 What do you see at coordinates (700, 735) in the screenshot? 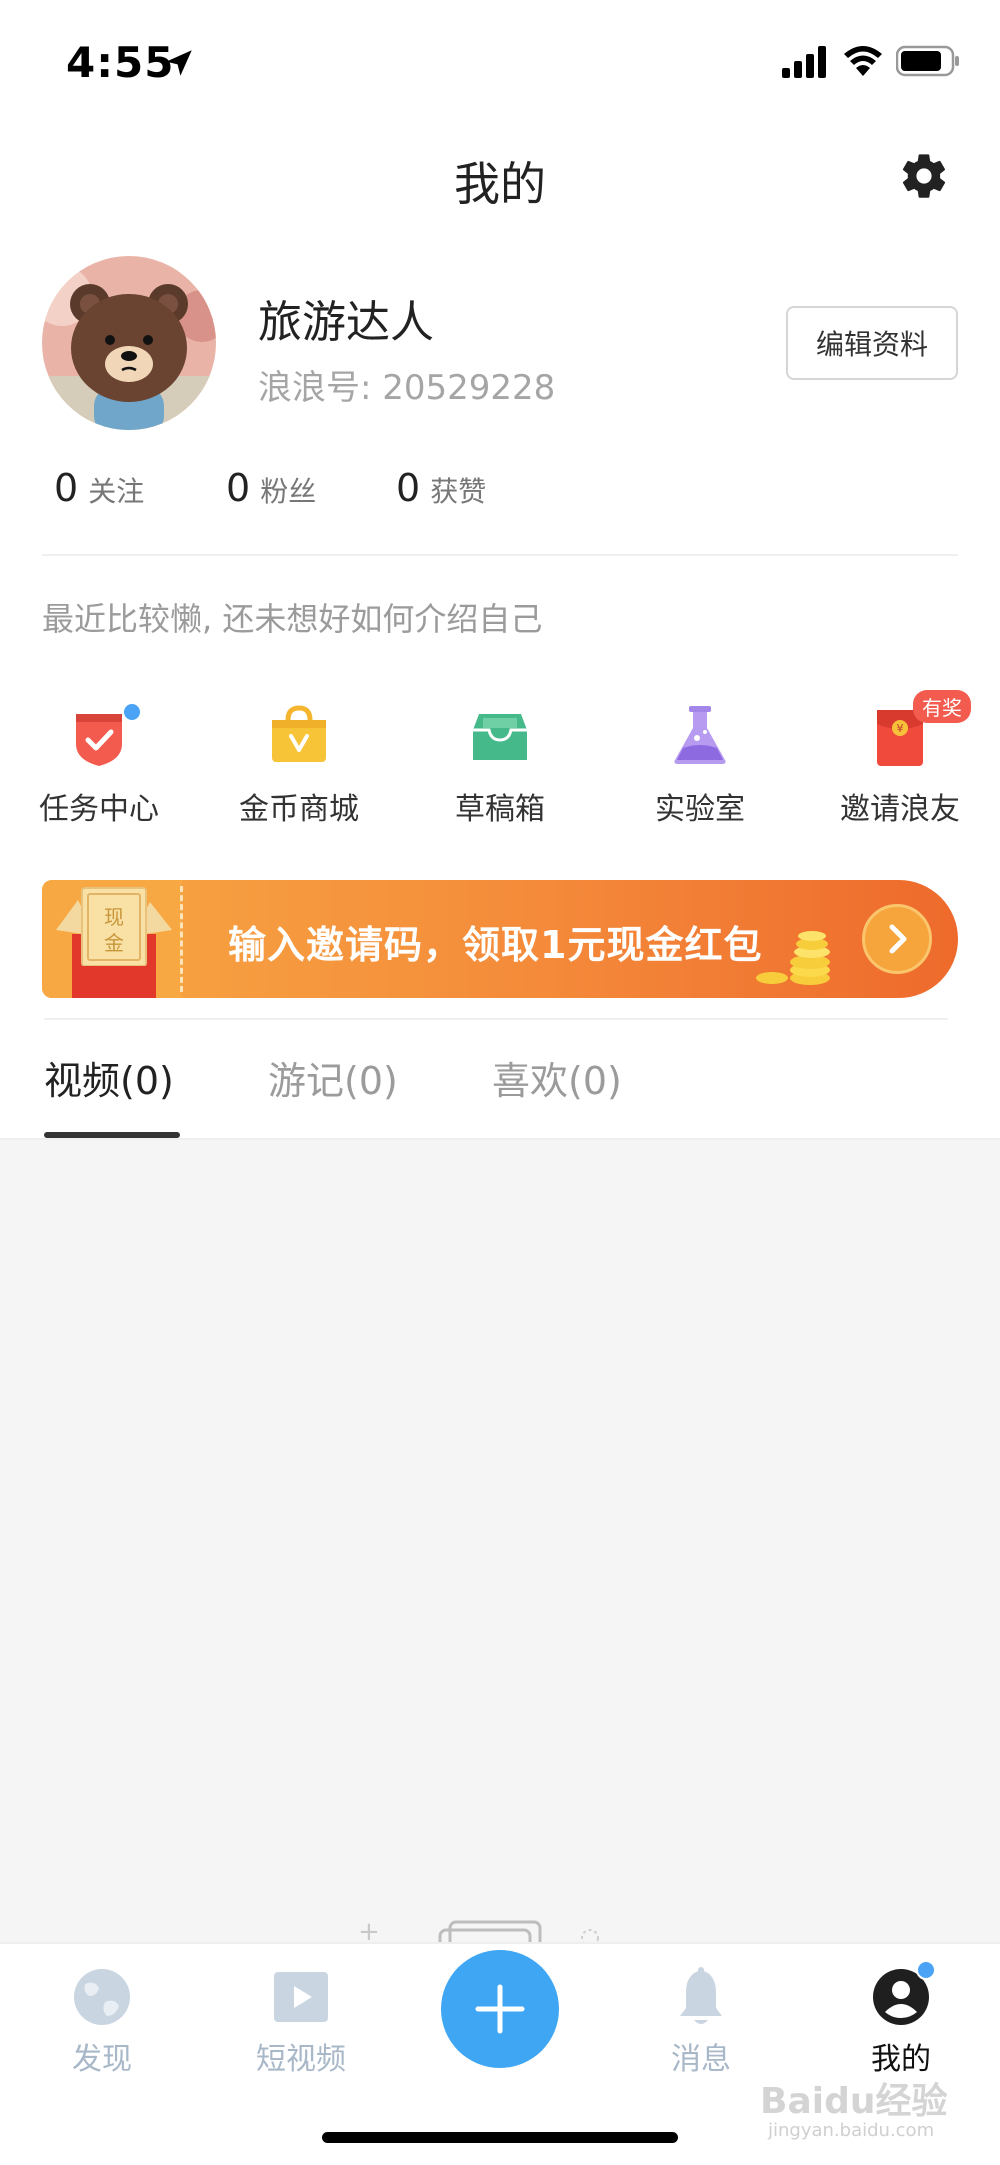
I see `lab-flask-icon` at bounding box center [700, 735].